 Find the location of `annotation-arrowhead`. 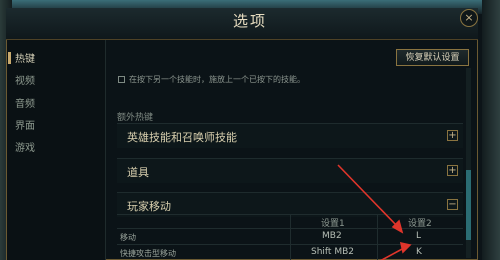

annotation-arrowhead is located at coordinates (405, 247).